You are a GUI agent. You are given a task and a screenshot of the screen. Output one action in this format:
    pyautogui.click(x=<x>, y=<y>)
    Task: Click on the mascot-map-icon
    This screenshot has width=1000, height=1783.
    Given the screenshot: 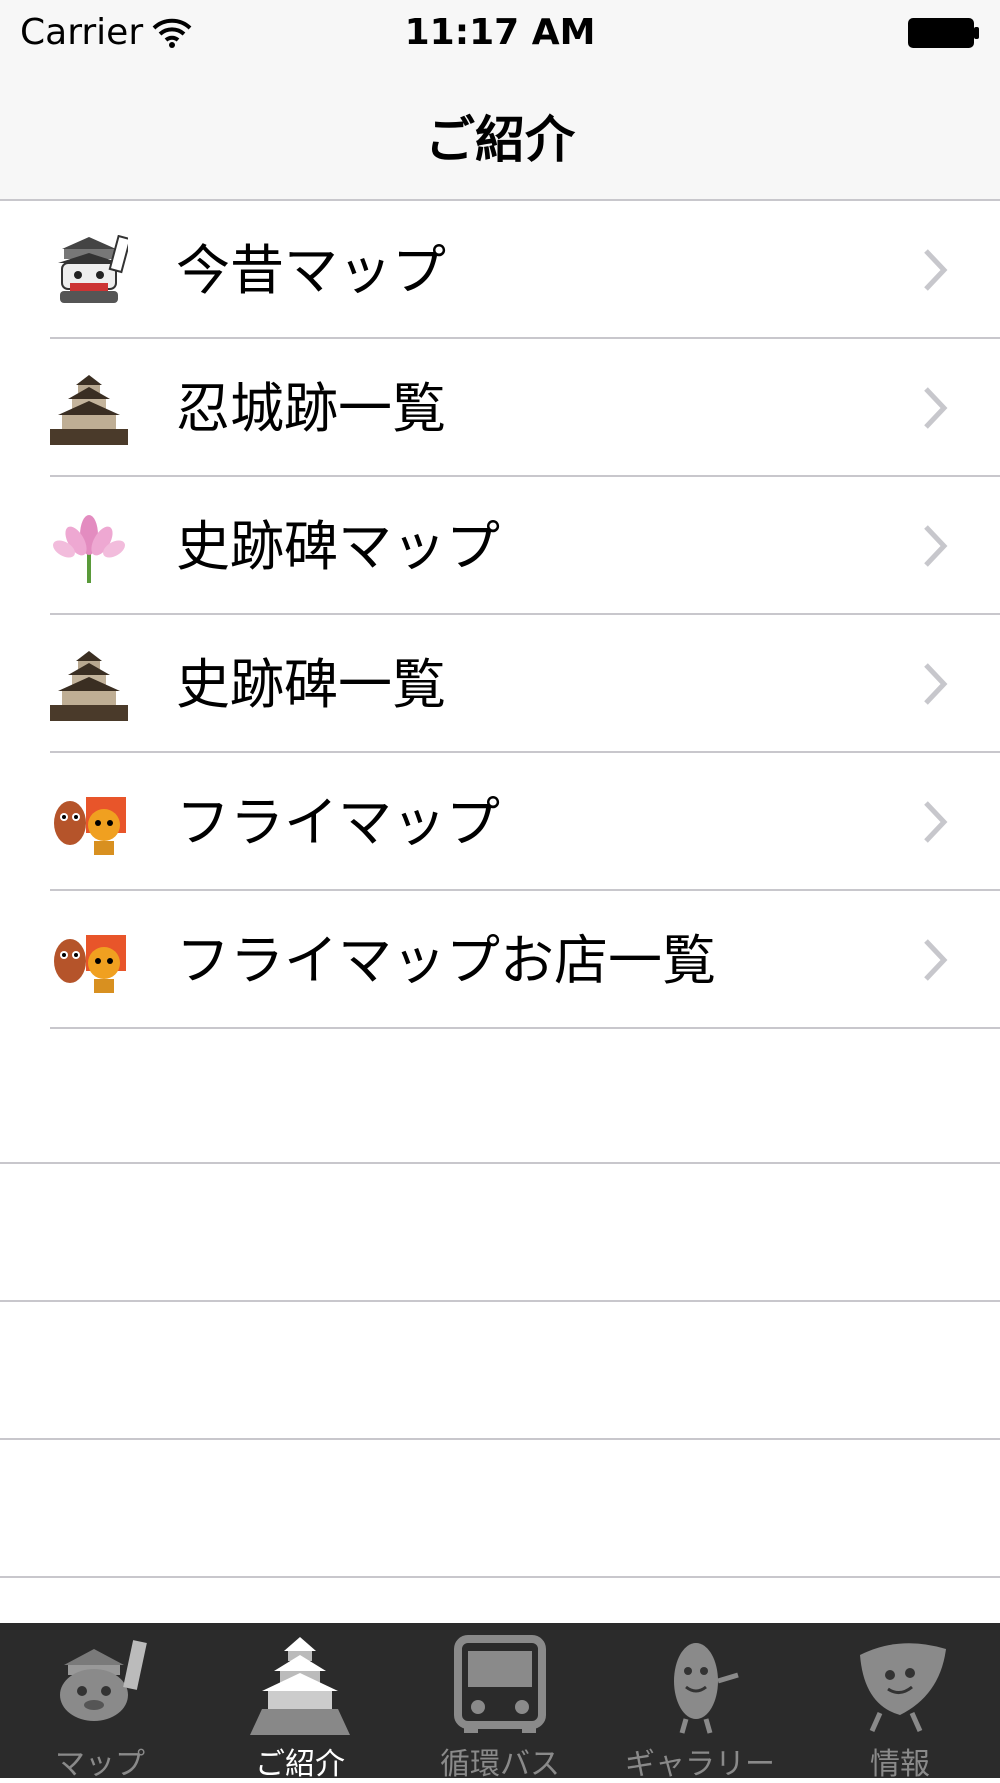 What is the action you would take?
    pyautogui.click(x=103, y=1680)
    